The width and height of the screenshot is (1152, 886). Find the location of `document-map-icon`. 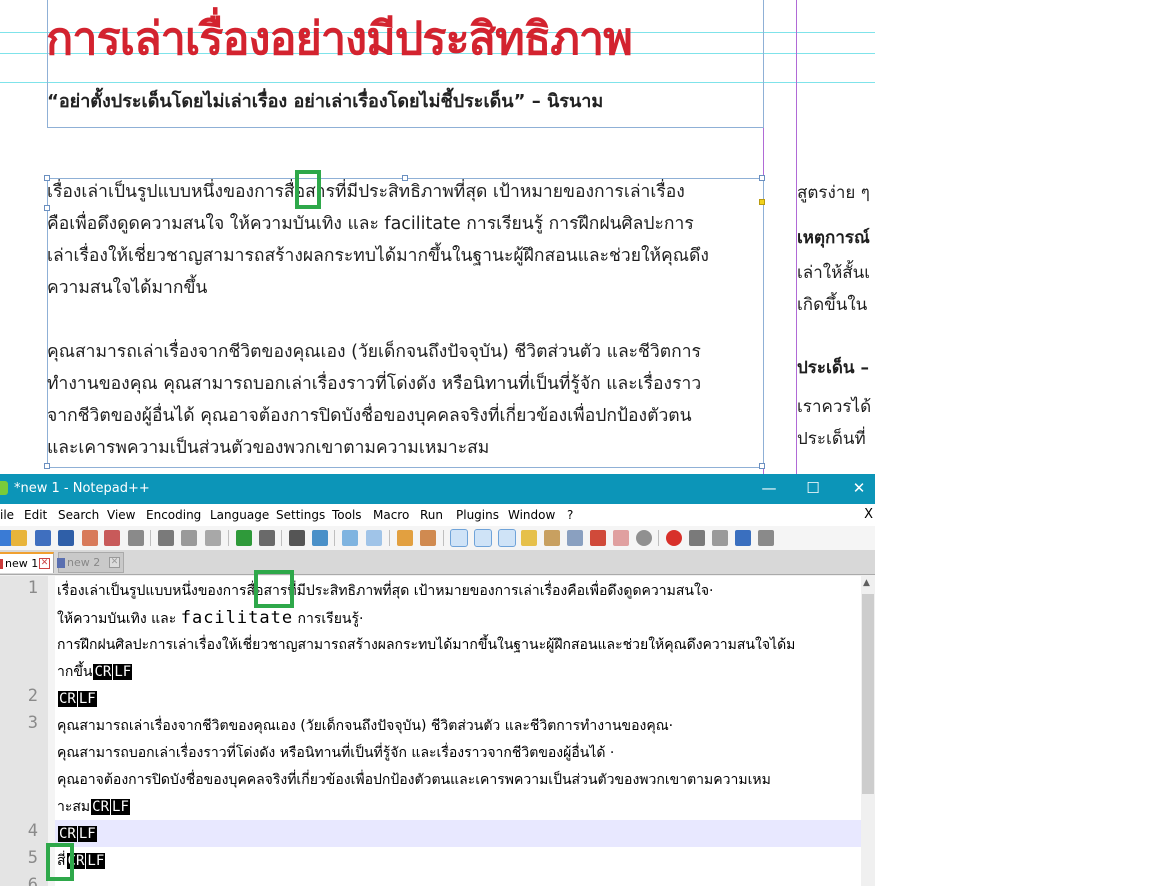

document-map-icon is located at coordinates (552, 538).